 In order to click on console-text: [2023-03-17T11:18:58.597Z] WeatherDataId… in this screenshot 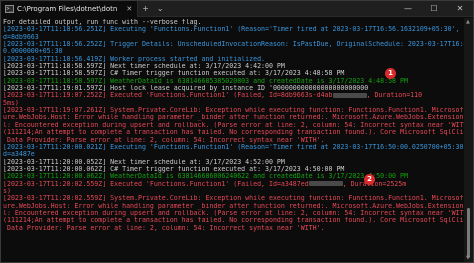, I will do `click(205, 81)`.